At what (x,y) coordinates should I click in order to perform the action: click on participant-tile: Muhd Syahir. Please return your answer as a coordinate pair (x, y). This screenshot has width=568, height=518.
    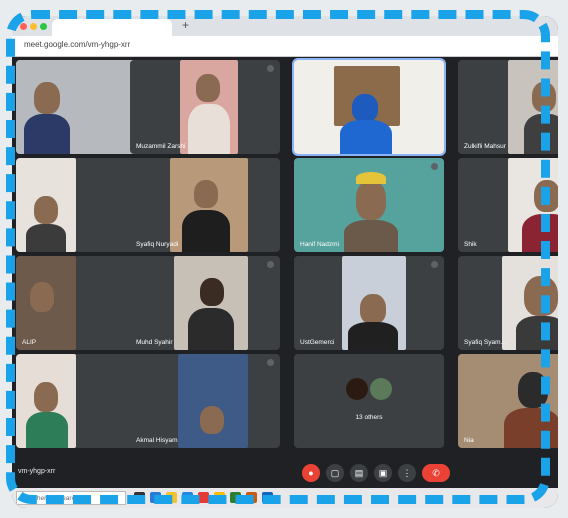
    Looking at the image, I should click on (205, 303).